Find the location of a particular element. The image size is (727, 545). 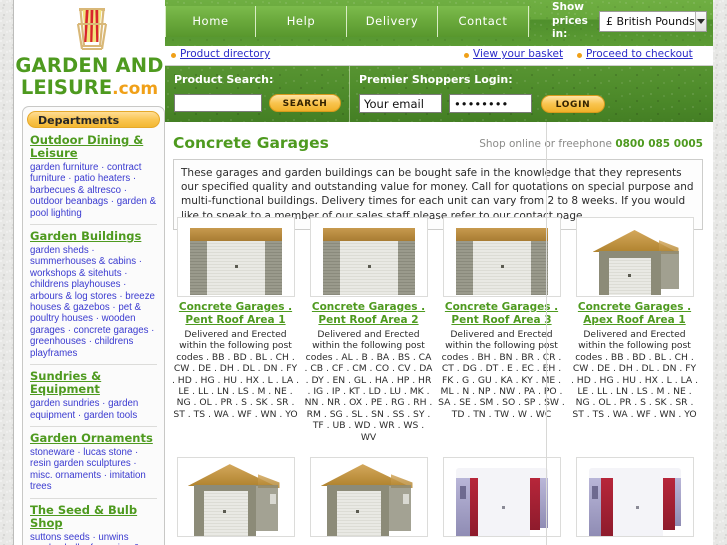

freephone-prefix: Shop online or freephone is located at coordinates (547, 144).